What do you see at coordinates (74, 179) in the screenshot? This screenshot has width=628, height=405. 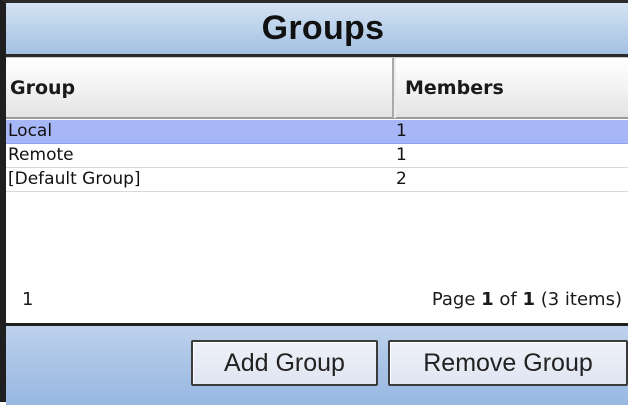 I see `group-name-cell: [Default Group]` at bounding box center [74, 179].